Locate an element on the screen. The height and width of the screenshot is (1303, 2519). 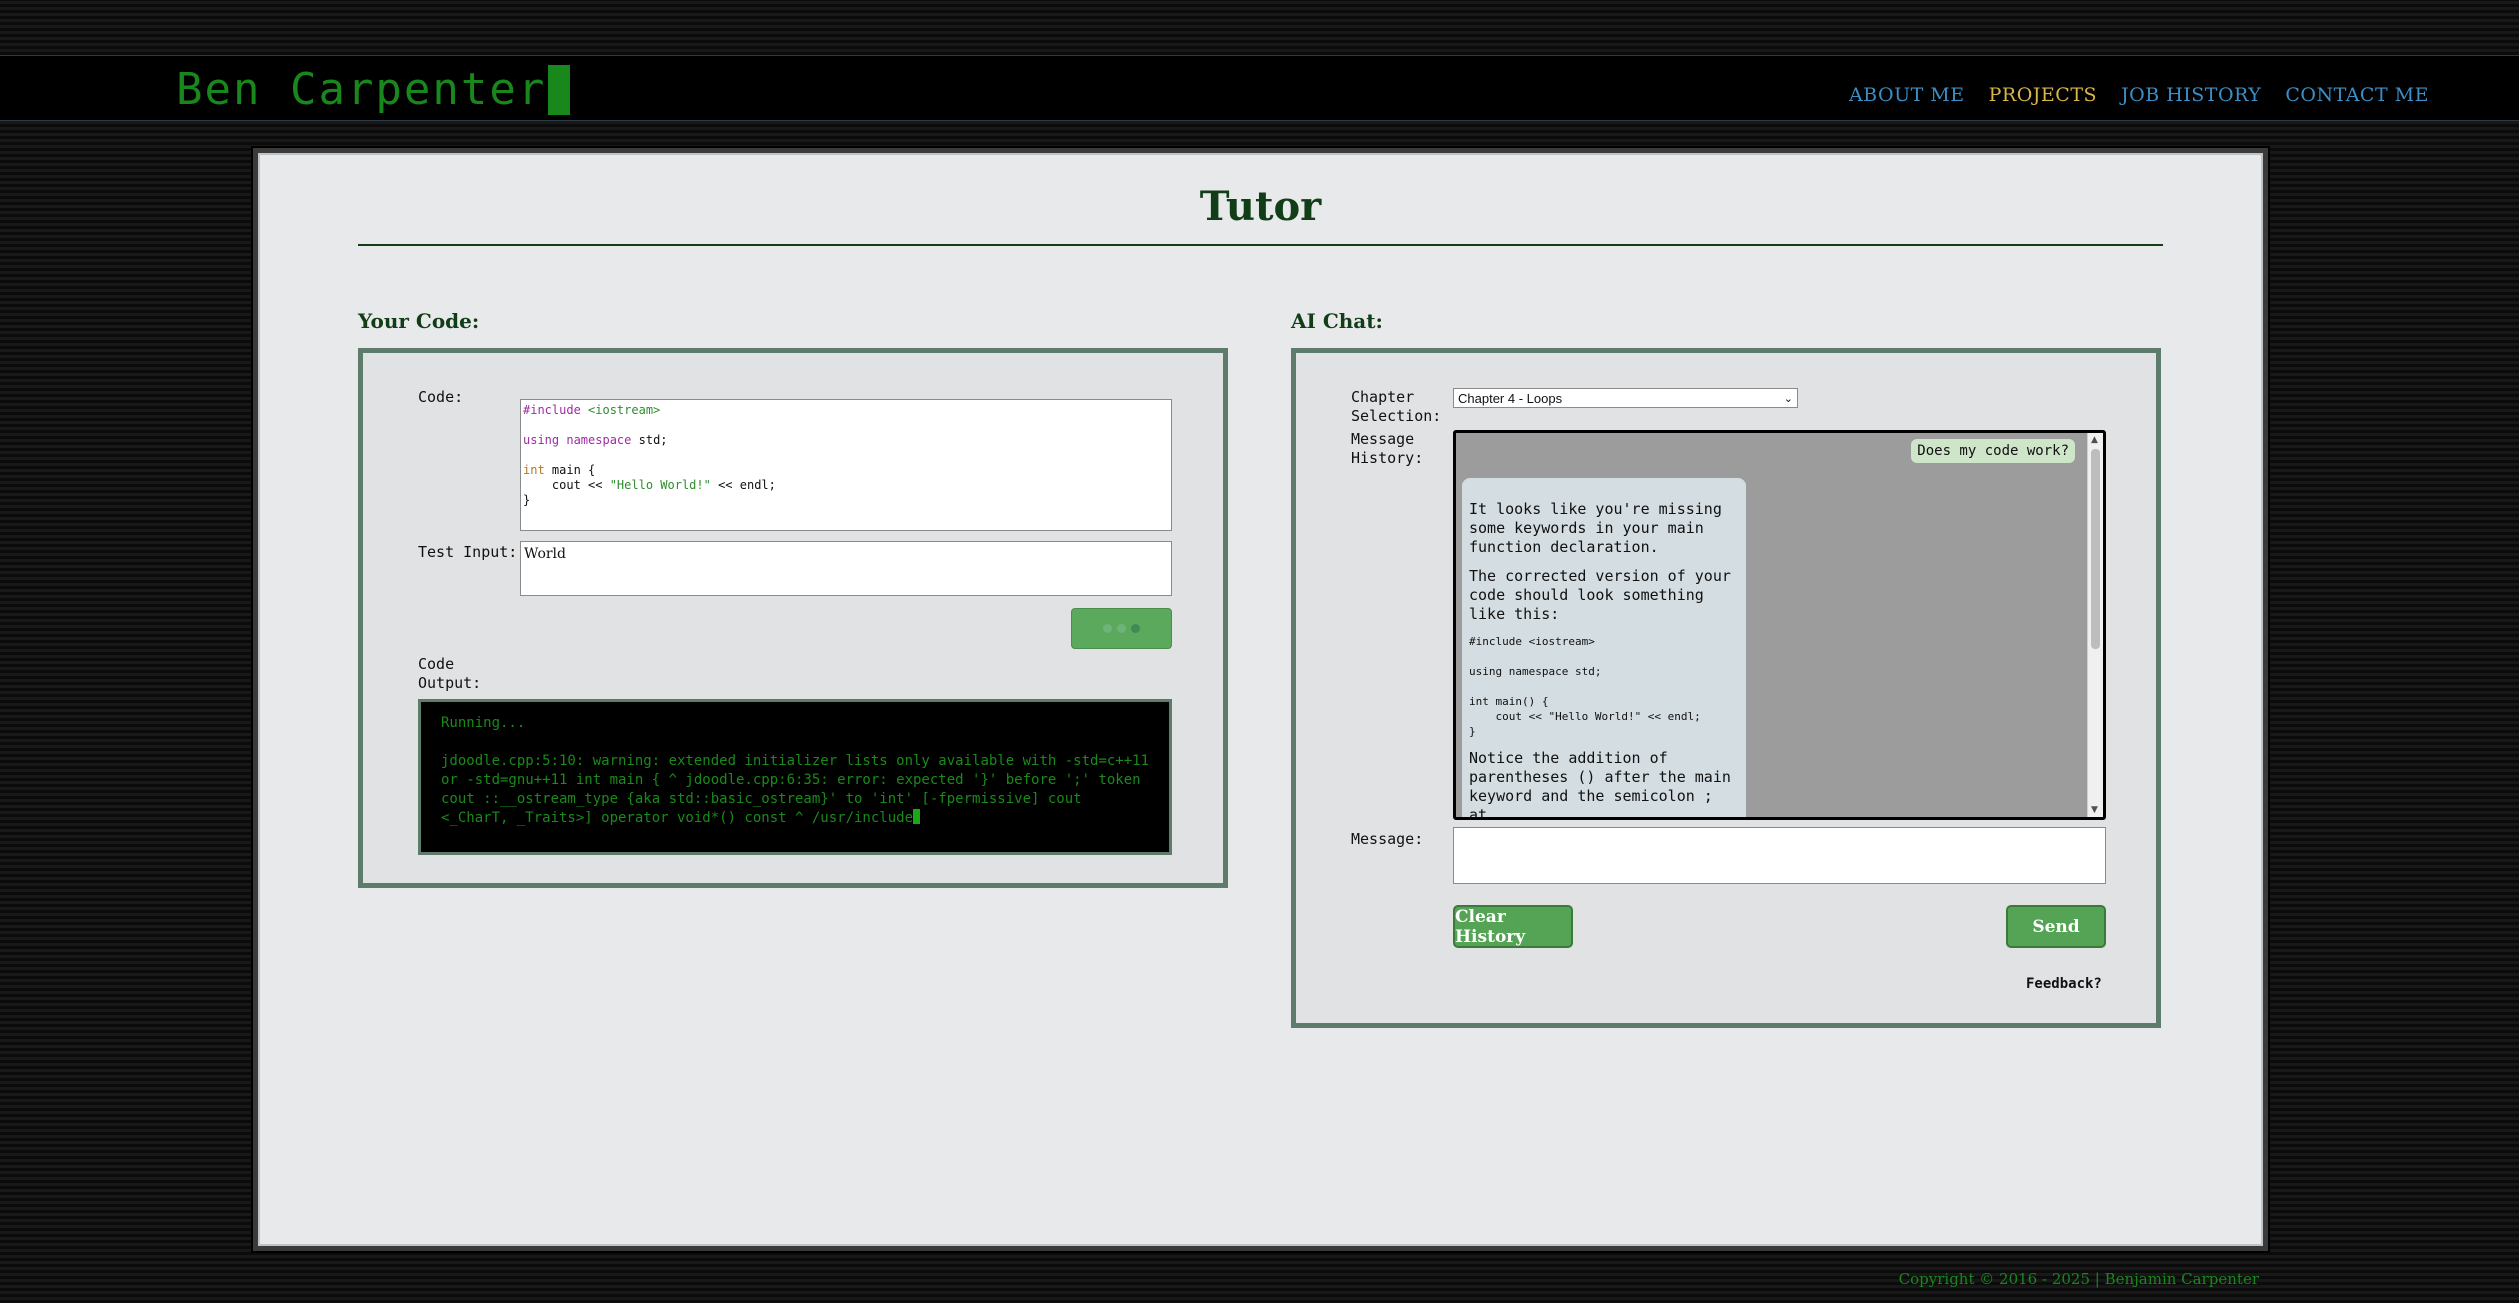
your-code-heading: Your Code: is located at coordinates (419, 321).